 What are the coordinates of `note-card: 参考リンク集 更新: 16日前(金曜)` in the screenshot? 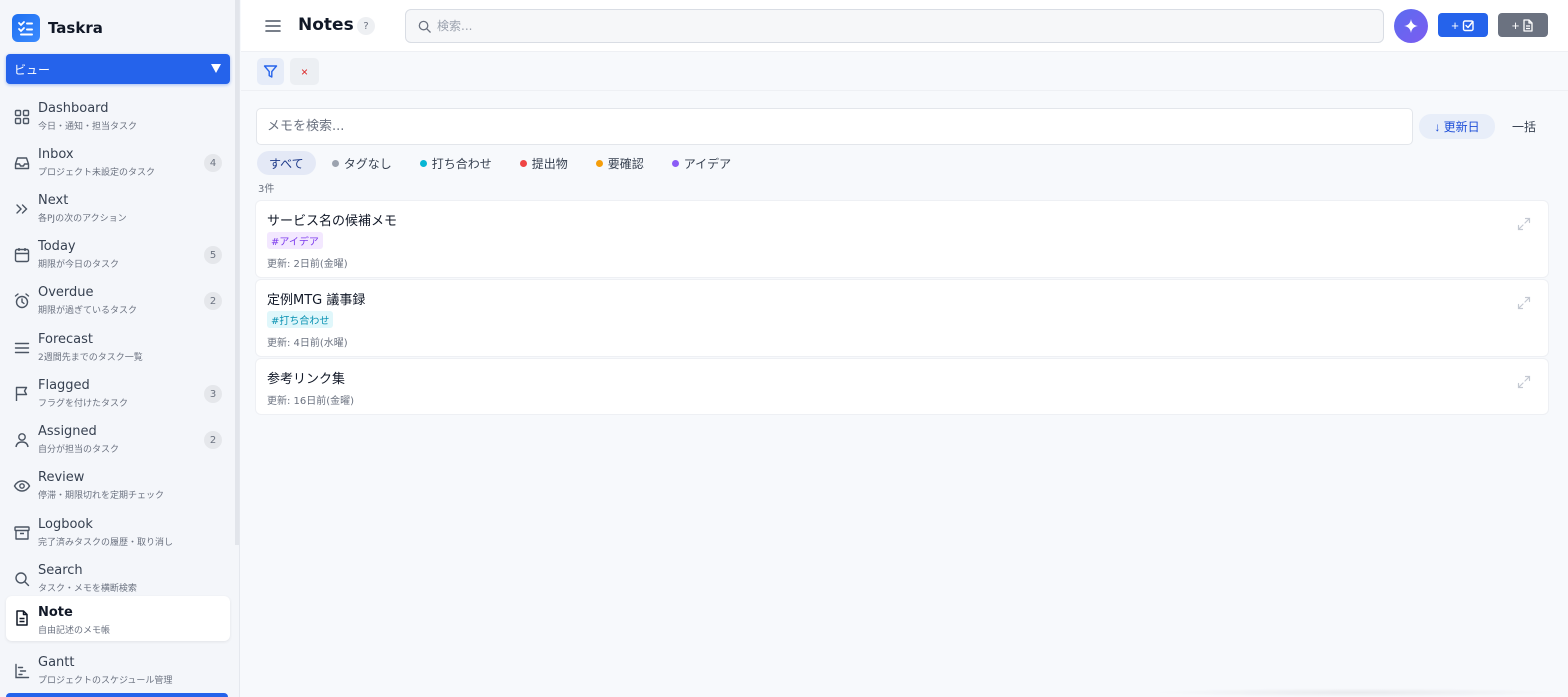 It's located at (902, 386).